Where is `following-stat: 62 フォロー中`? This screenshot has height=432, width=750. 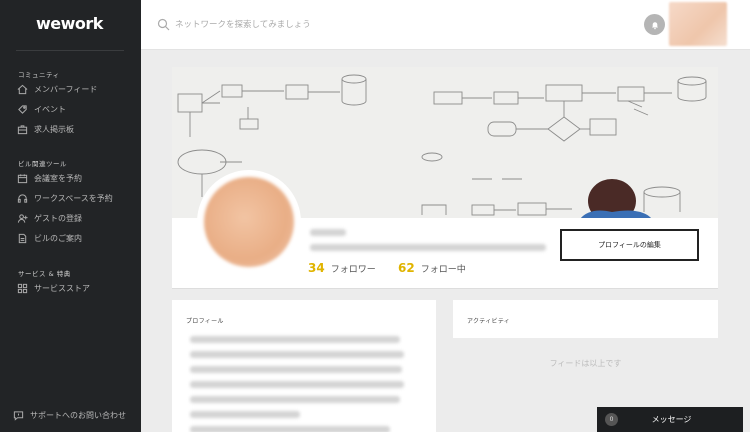
following-stat: 62 フォロー中 is located at coordinates (432, 268).